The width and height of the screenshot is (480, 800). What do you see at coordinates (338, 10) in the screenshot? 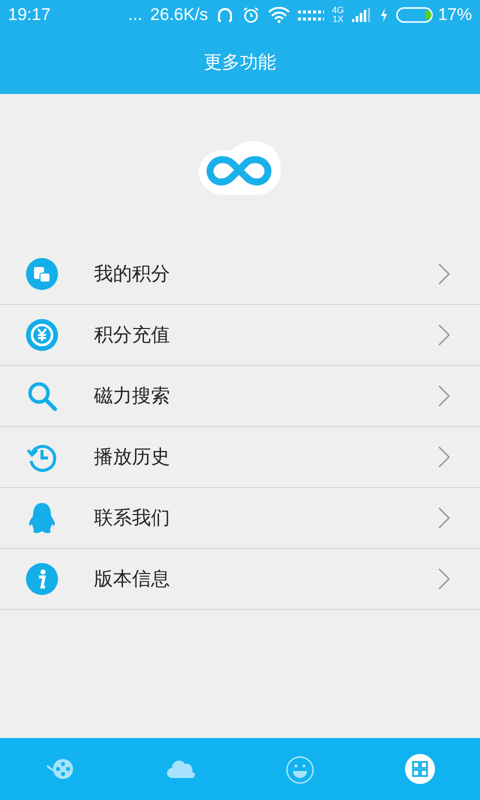
I see `network-type: 4G` at bounding box center [338, 10].